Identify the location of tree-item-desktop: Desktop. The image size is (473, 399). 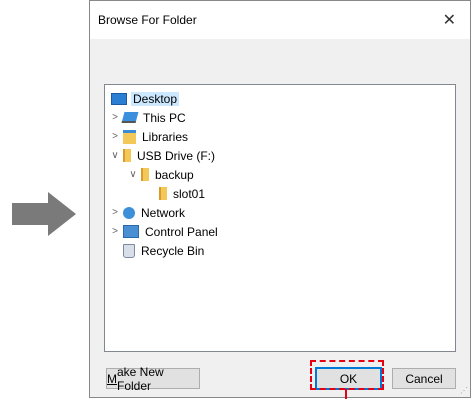
(144, 98).